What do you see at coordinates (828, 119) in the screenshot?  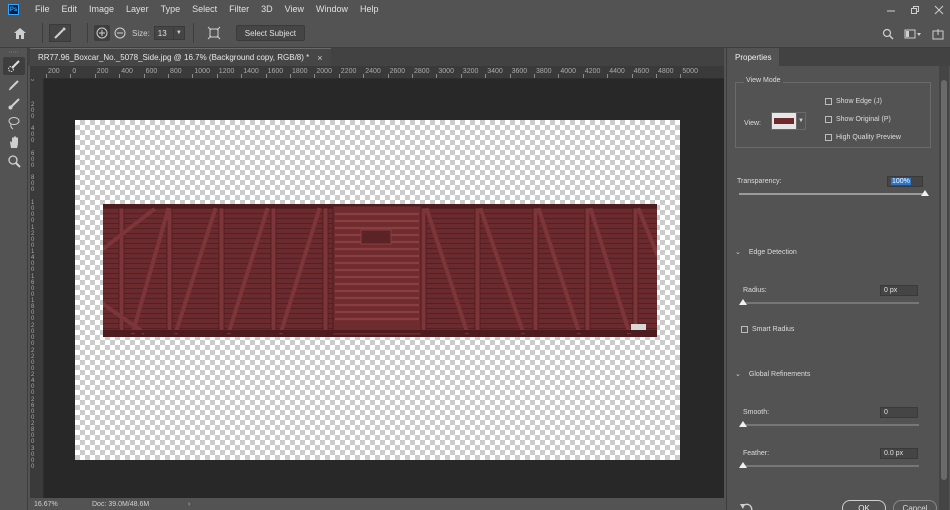 I see `show-original-checkbox` at bounding box center [828, 119].